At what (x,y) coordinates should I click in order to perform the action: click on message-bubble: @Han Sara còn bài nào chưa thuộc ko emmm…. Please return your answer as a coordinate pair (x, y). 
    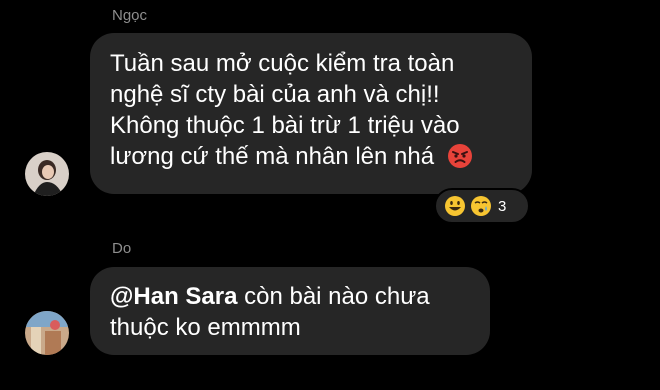
    Looking at the image, I should click on (290, 311).